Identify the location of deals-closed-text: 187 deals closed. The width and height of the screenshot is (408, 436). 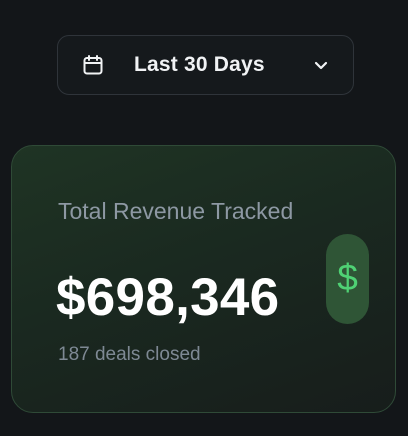
(129, 354).